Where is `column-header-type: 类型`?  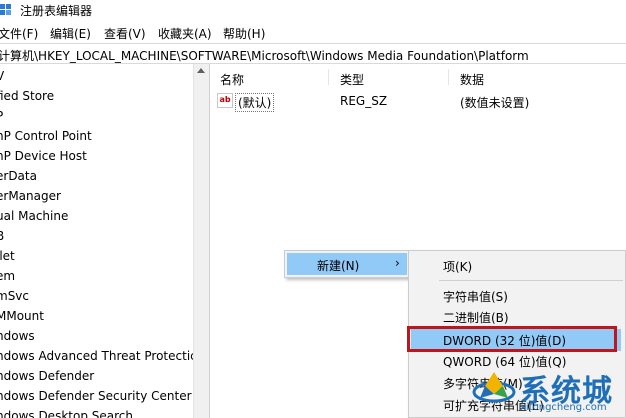
column-header-type: 类型 is located at coordinates (352, 79).